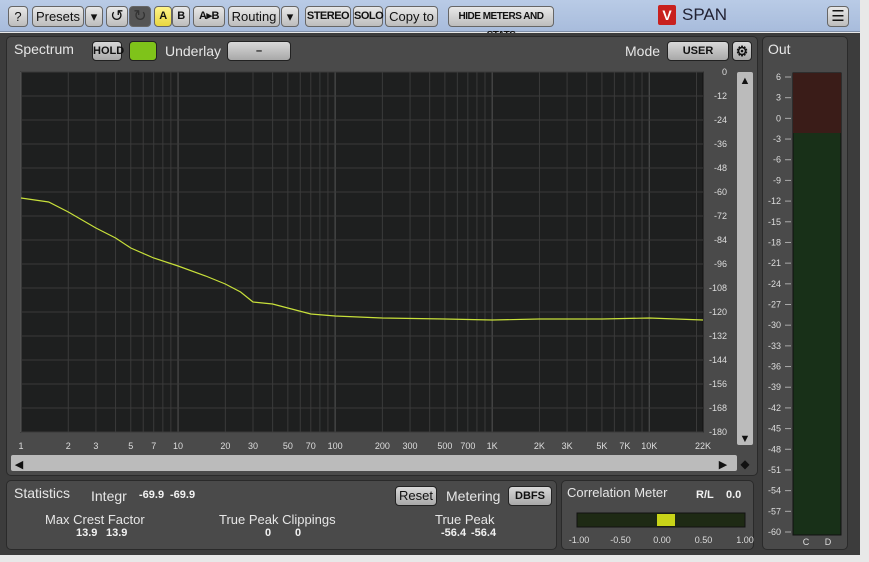 This screenshot has width=869, height=562. What do you see at coordinates (209, 16) in the screenshot?
I see `copy-a-to-b-button: A▸B` at bounding box center [209, 16].